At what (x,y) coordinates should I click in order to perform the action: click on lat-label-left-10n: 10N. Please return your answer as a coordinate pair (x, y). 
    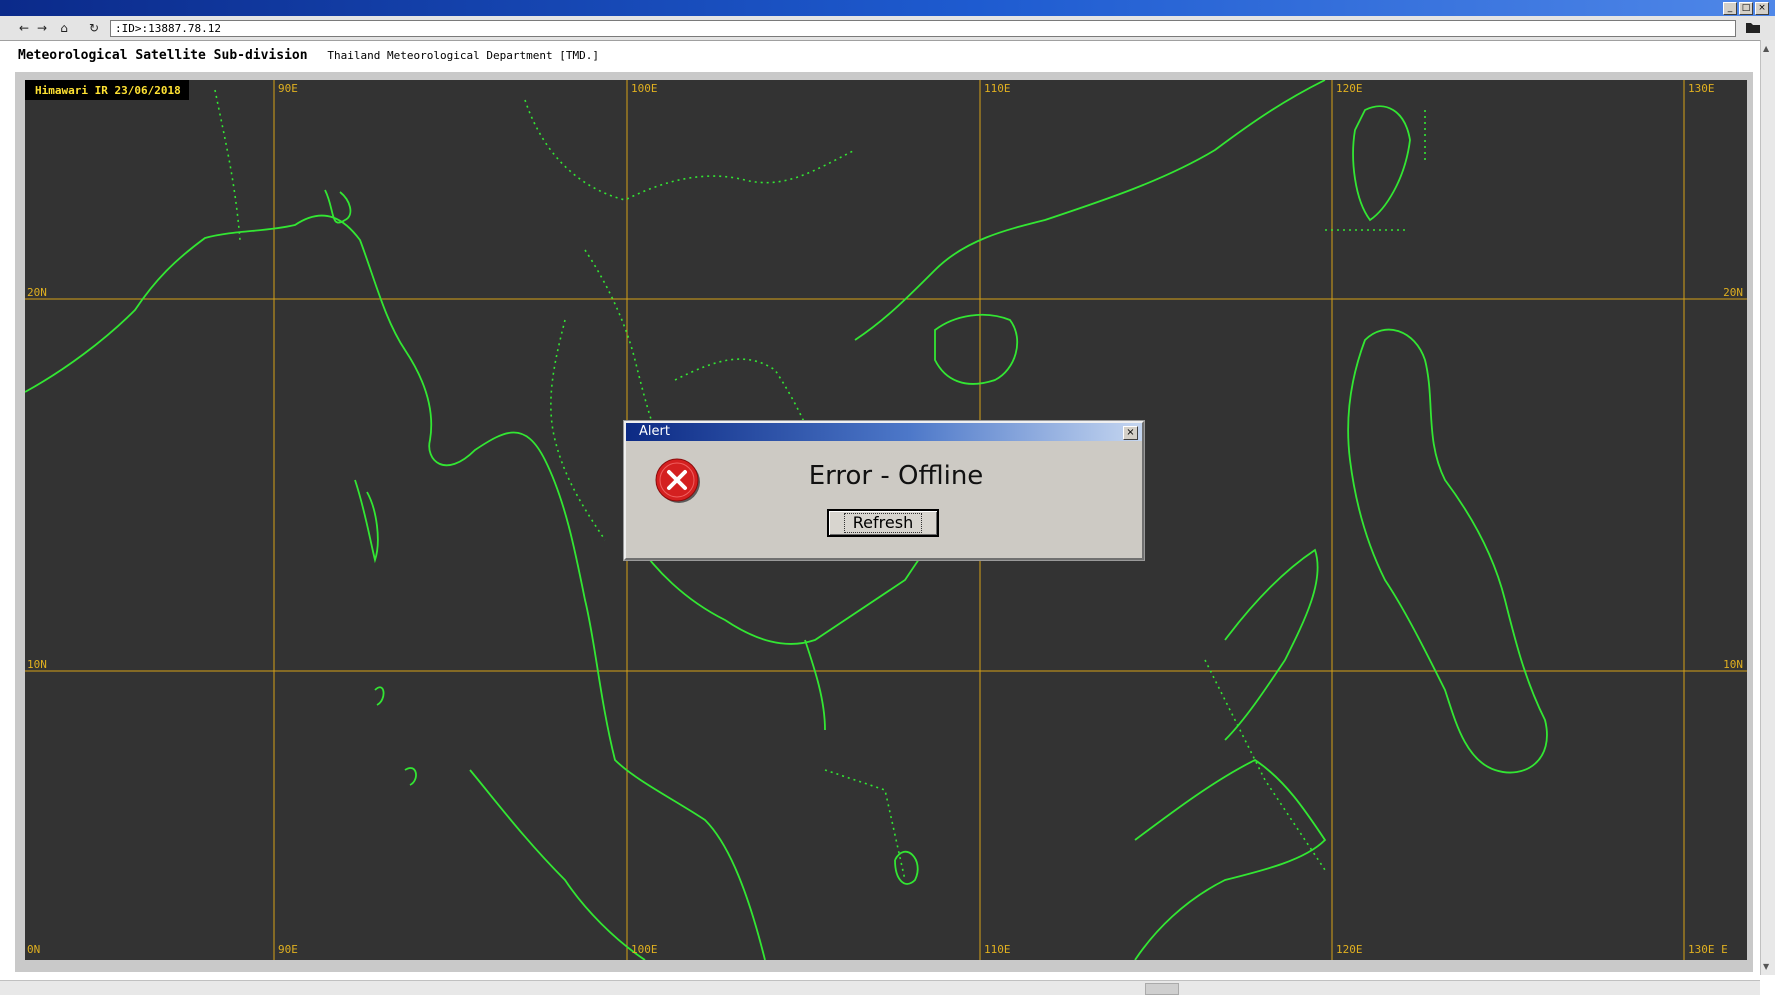
    Looking at the image, I should click on (37, 664).